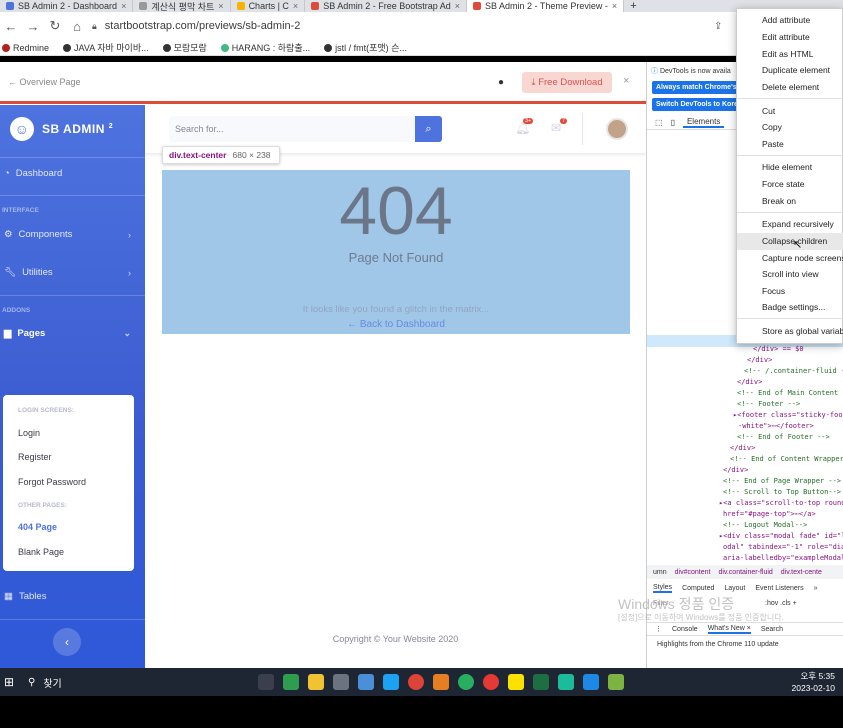  Describe the element at coordinates (72, 558) in the screenshot. I see `sidebar-item-charts: ▥ Charts` at that location.